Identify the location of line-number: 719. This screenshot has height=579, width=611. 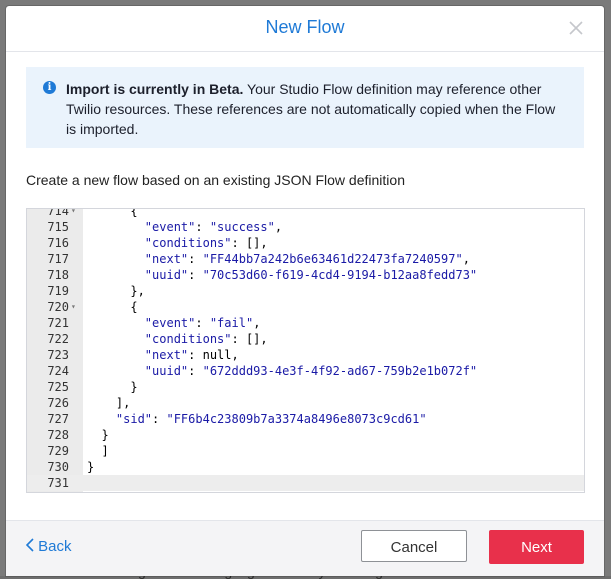
(58, 291).